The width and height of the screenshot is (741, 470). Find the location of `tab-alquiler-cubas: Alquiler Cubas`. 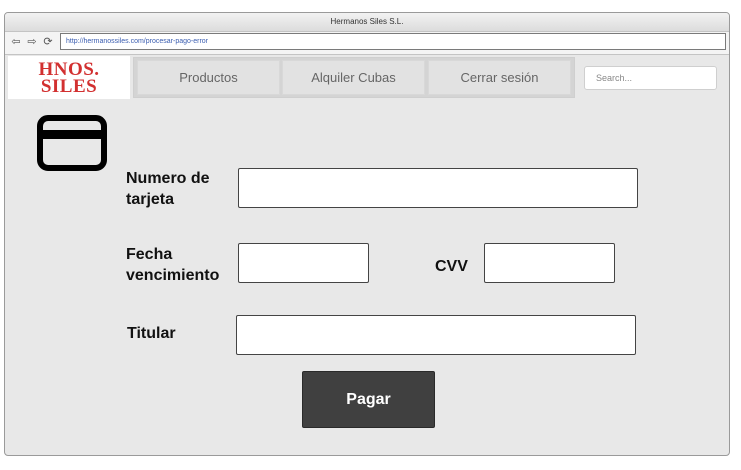

tab-alquiler-cubas: Alquiler Cubas is located at coordinates (353, 77).